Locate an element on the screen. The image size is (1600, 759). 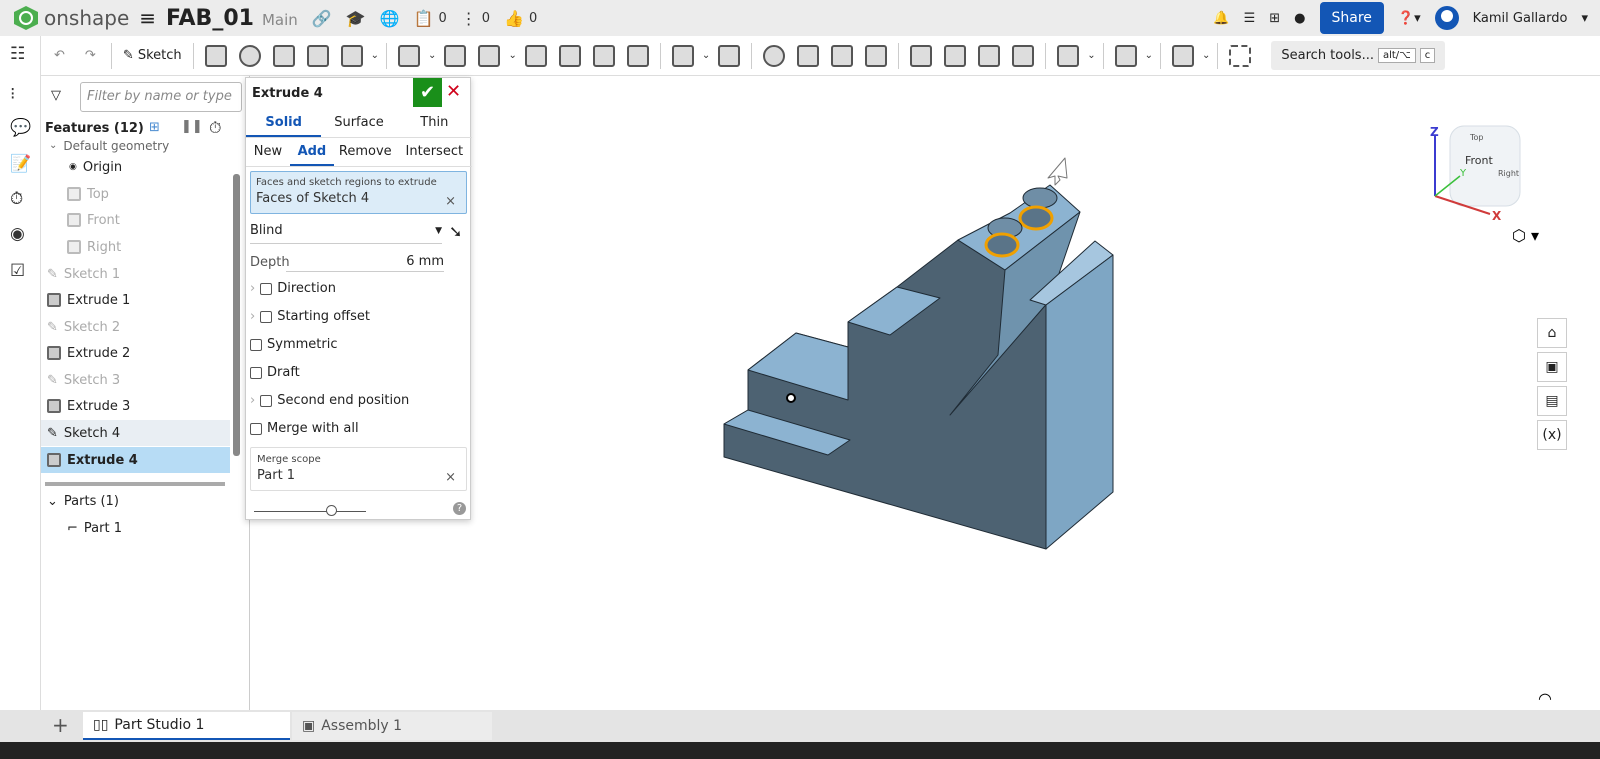
tasks-icon: ☰ is located at coordinates (1250, 18).